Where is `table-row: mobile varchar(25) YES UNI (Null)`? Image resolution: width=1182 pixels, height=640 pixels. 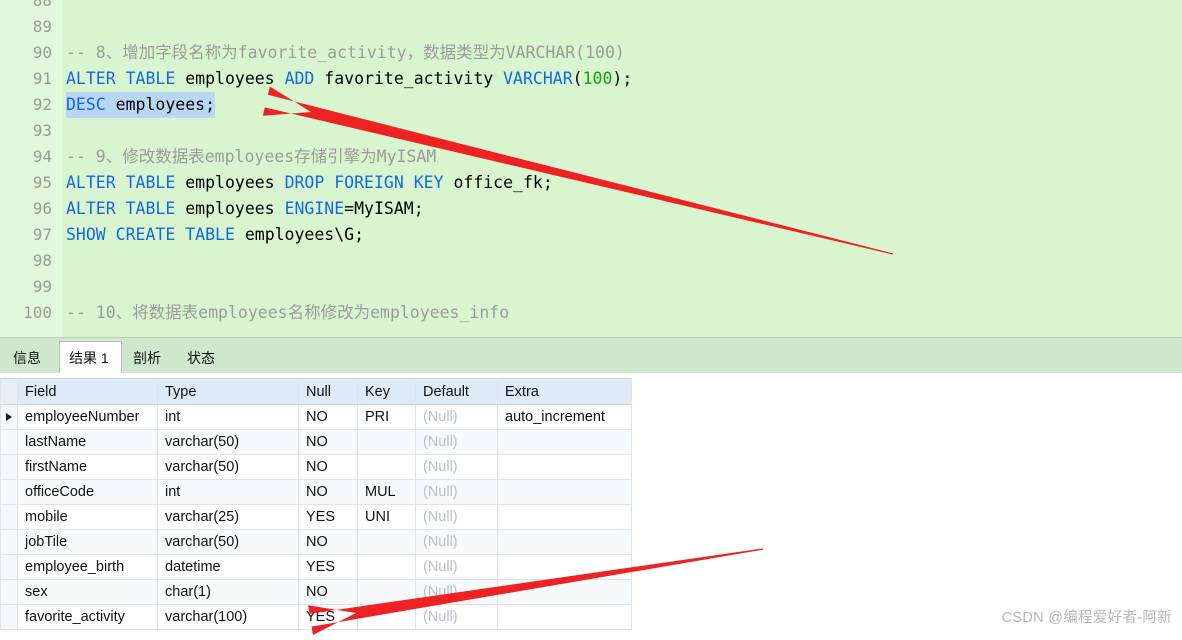
table-row: mobile varchar(25) YES UNI (Null) is located at coordinates (316, 517).